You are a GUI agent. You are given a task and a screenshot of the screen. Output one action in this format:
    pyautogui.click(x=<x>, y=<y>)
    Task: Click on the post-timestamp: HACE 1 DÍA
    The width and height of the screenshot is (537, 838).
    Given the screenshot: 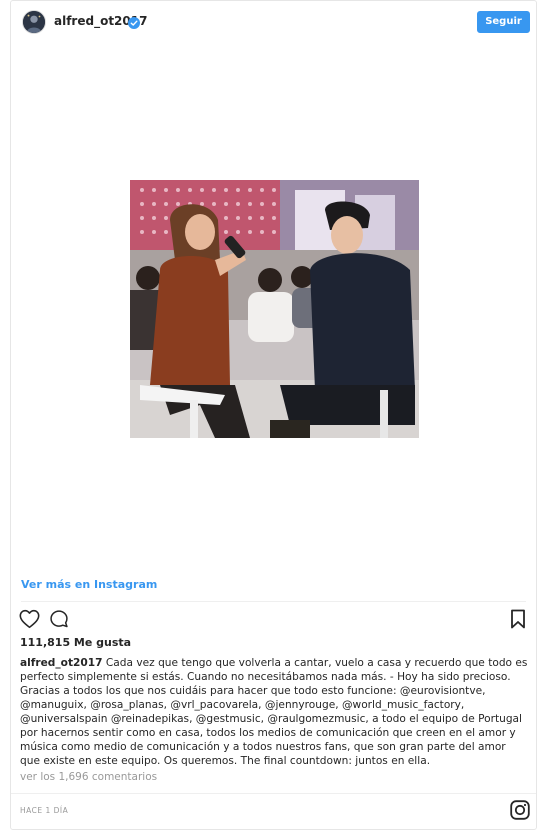 What is the action you would take?
    pyautogui.click(x=44, y=810)
    